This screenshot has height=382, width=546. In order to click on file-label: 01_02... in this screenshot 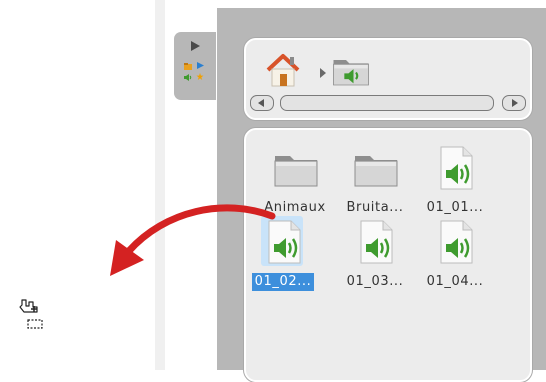, I will do `click(283, 282)`.